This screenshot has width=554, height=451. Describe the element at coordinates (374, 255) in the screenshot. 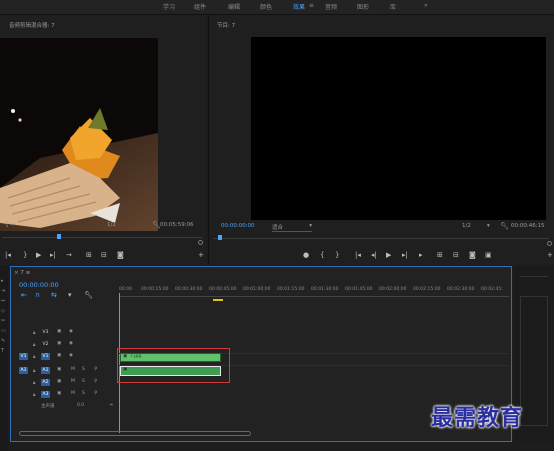

I see `step-back-icon: ◂|` at that location.